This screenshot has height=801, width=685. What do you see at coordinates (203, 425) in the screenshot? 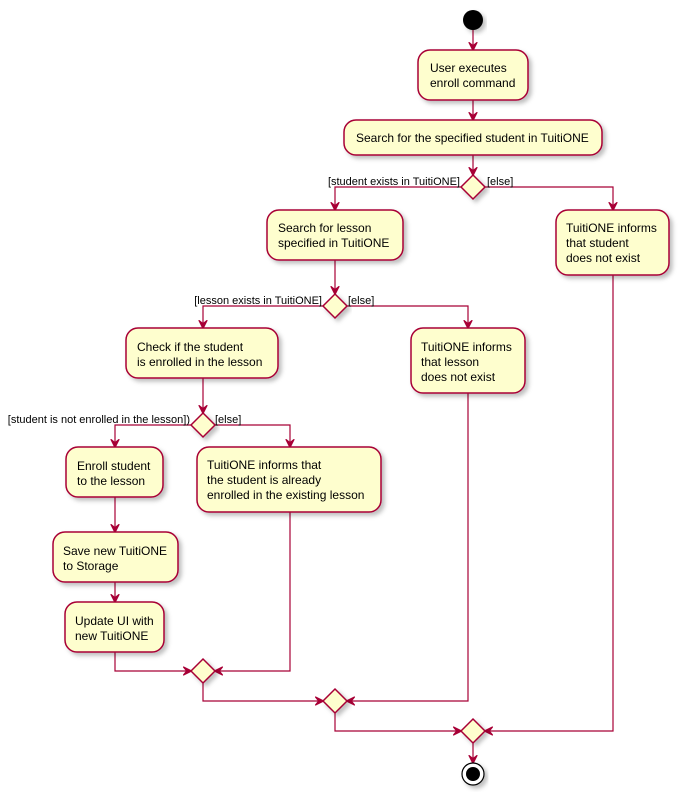
I see `decision-enrolled` at bounding box center [203, 425].